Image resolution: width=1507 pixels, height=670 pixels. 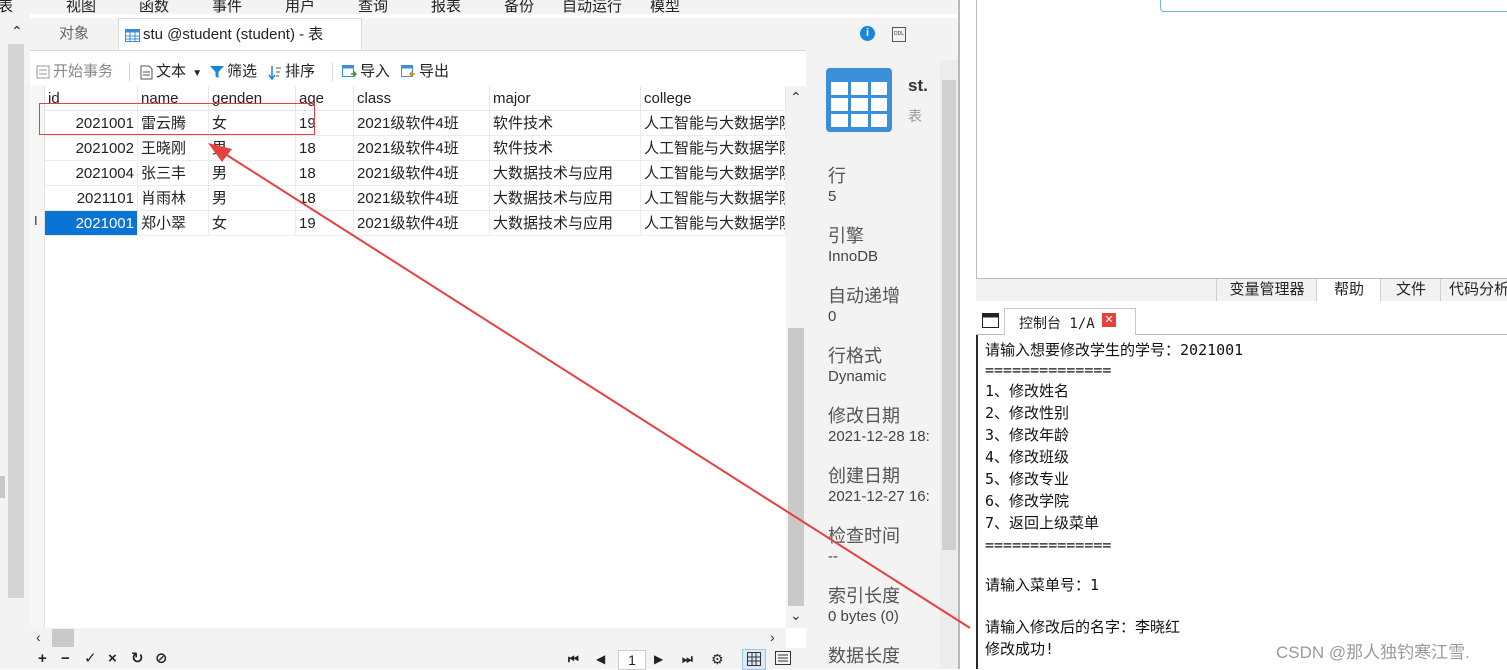 I want to click on tab-stu-table: stu @student (student) - 表, so click(x=240, y=34).